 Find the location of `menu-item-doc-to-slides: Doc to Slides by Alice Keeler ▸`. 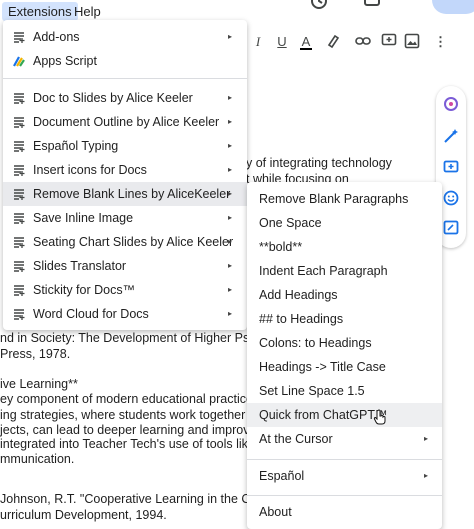

menu-item-doc-to-slides: Doc to Slides by Alice Keeler ▸ is located at coordinates (125, 98).